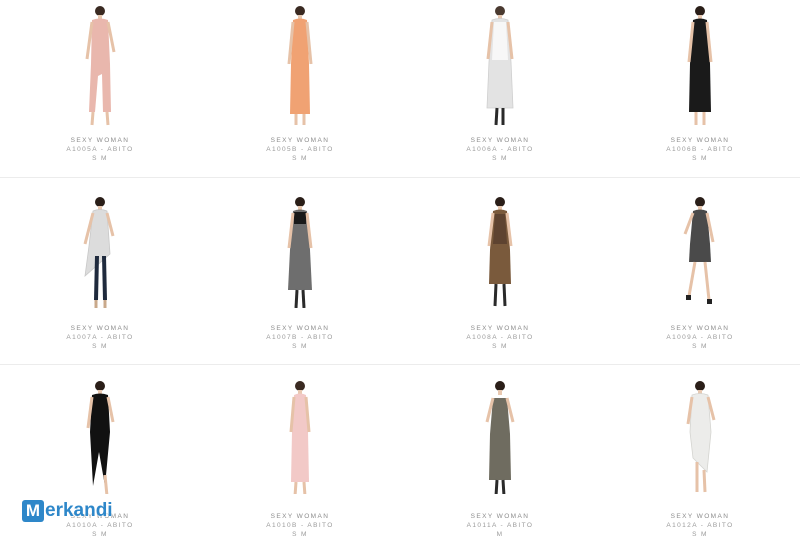 The image size is (800, 552). I want to click on merkandi-logo-icon: M, so click(33, 511).